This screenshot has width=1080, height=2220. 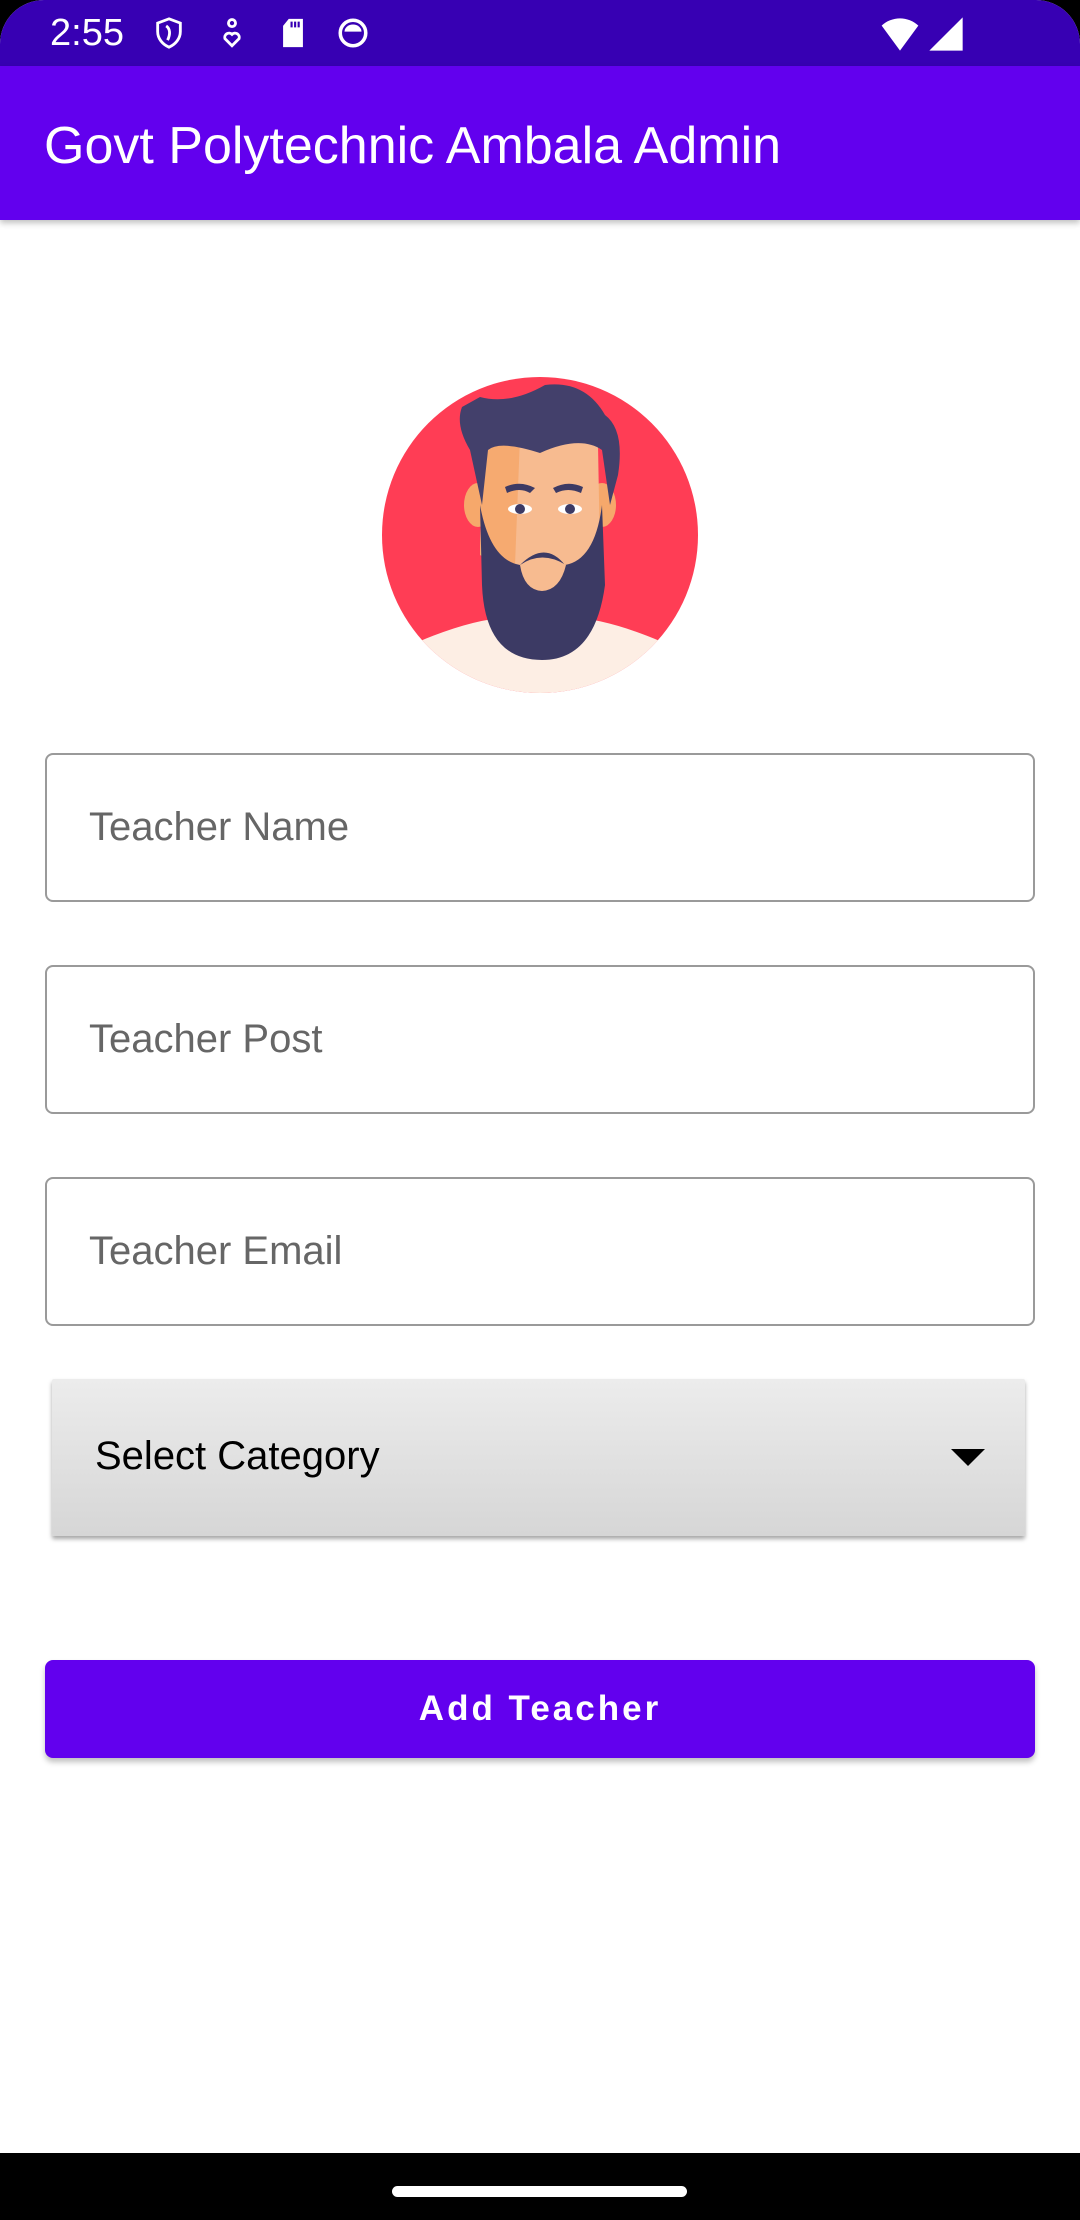 I want to click on teacher-name-field, so click(x=540, y=827).